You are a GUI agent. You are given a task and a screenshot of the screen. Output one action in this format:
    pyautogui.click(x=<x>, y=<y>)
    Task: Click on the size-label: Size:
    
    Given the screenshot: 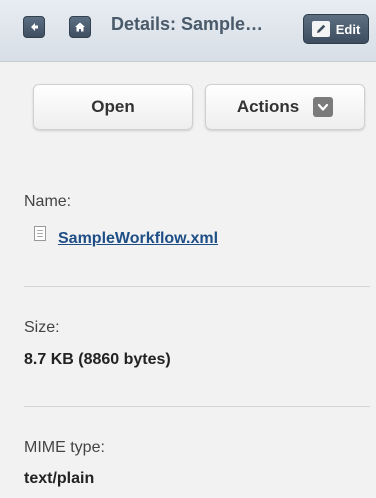 What is the action you would take?
    pyautogui.click(x=42, y=327)
    